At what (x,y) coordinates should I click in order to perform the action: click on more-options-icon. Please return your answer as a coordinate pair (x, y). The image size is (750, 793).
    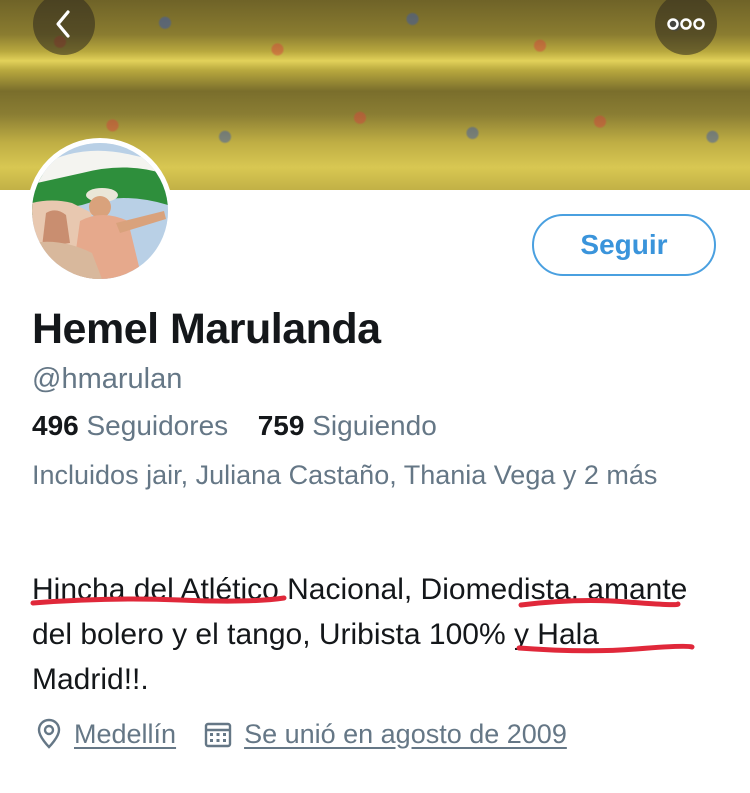
    Looking at the image, I should click on (686, 24).